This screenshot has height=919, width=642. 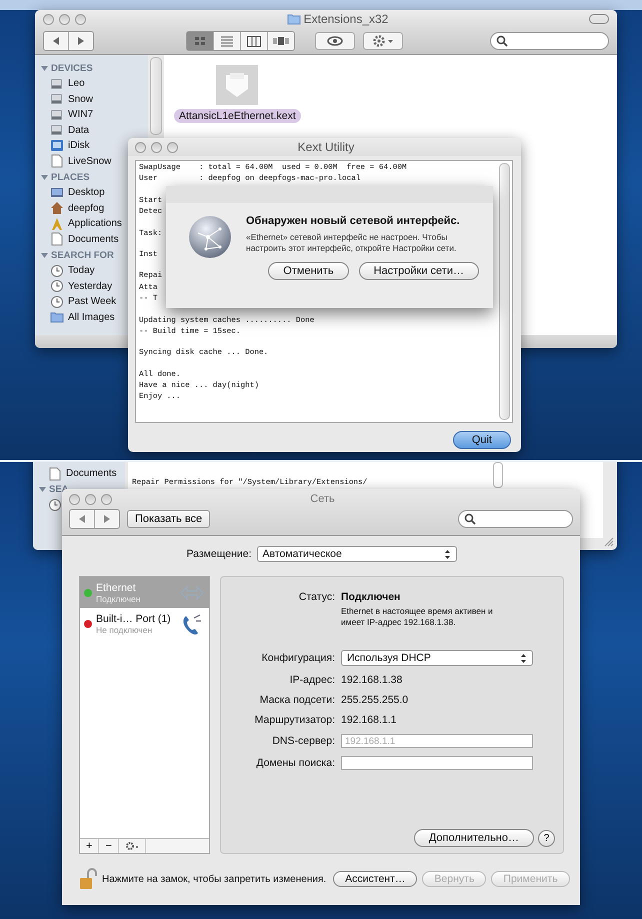 I want to click on configuration-popup: Используя DHCP, so click(x=437, y=658).